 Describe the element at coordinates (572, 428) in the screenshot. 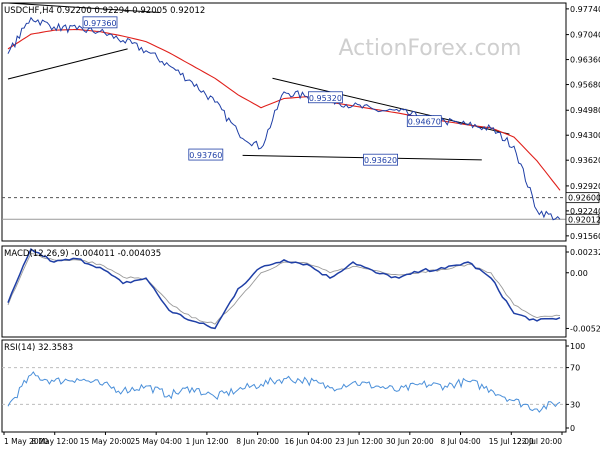

I see `rsi-axis-tick-label: 0` at that location.